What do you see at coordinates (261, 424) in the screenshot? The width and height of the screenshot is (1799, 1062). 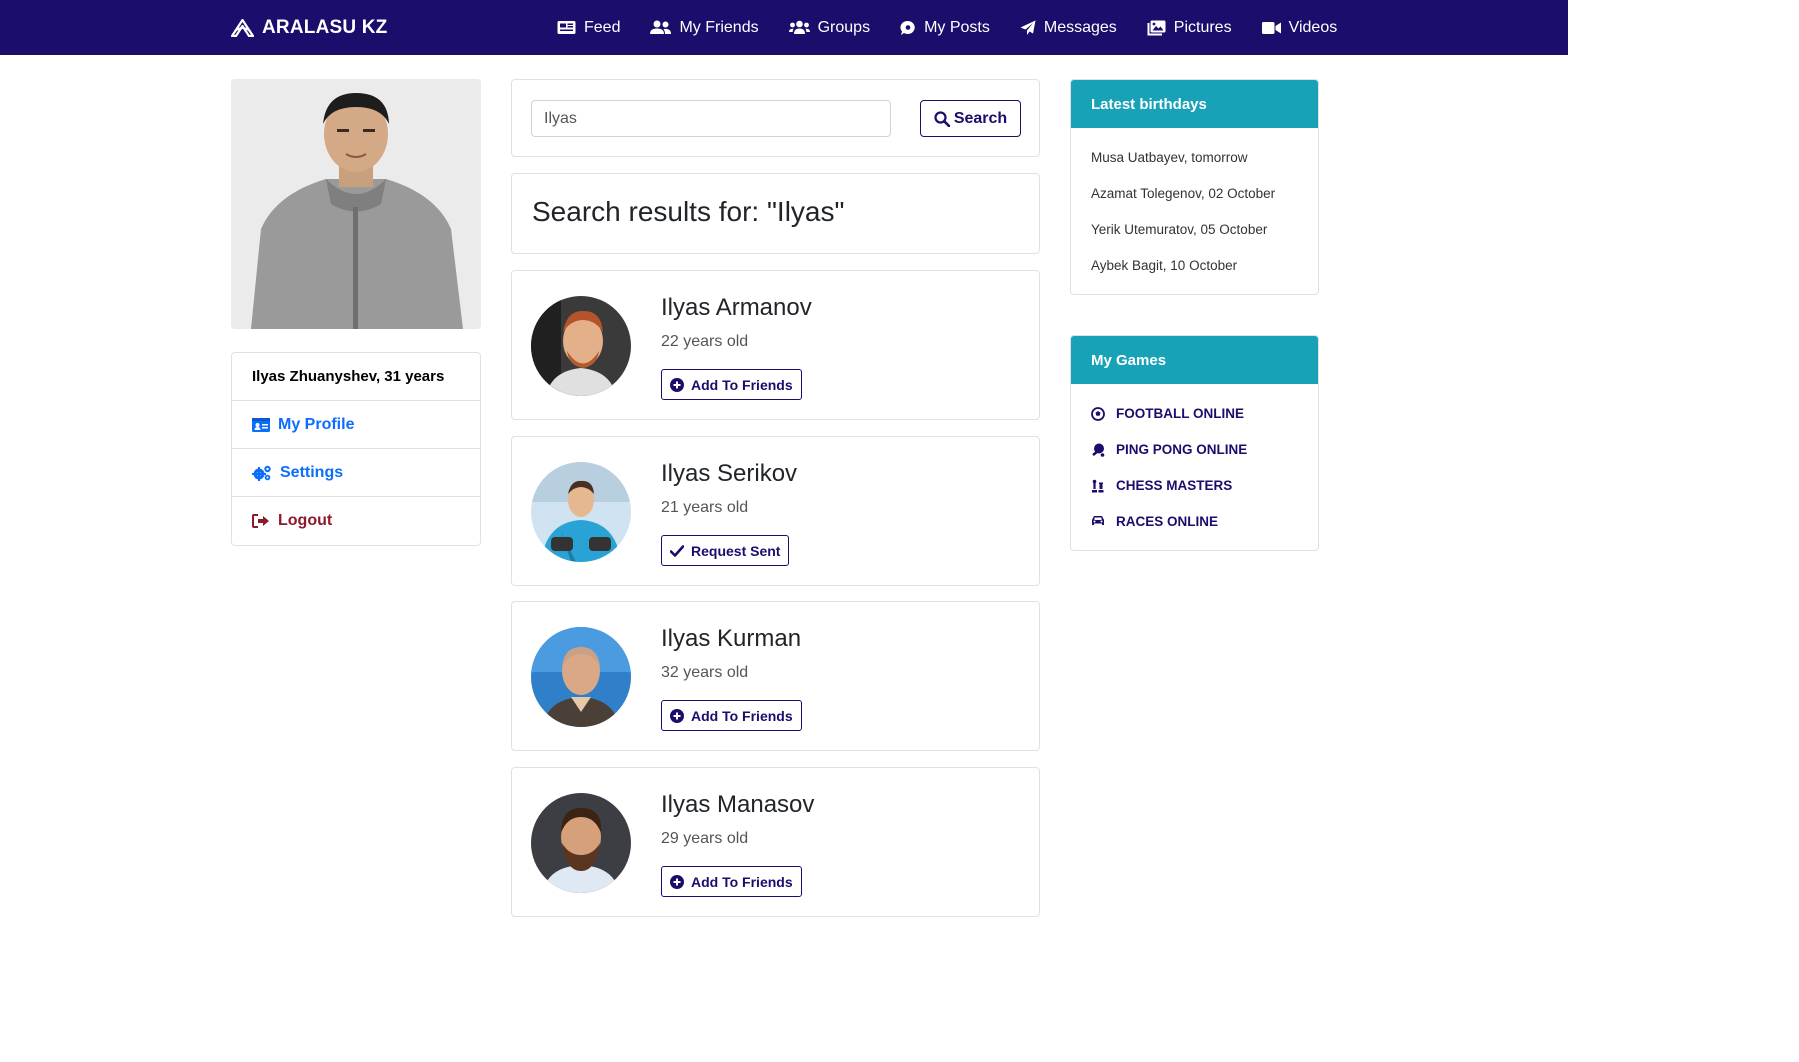 I see `id-card-icon` at bounding box center [261, 424].